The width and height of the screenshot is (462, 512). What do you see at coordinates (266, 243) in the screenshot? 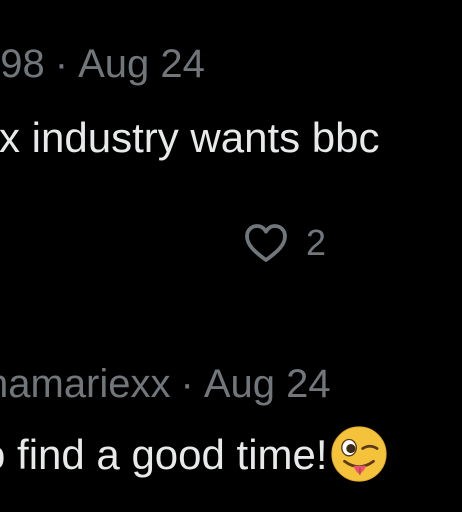
I see `heart-icon` at bounding box center [266, 243].